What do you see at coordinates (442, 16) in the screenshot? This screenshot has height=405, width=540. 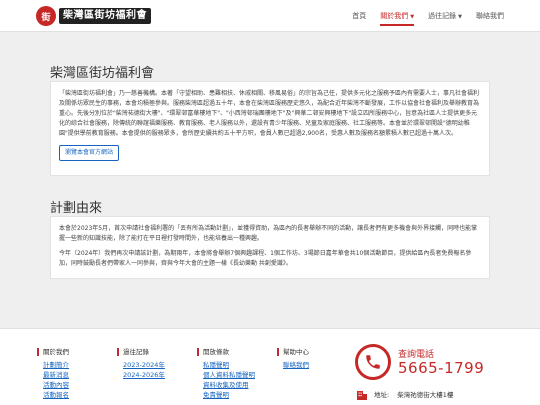 I see `nav-records-label: 過往記錄` at bounding box center [442, 16].